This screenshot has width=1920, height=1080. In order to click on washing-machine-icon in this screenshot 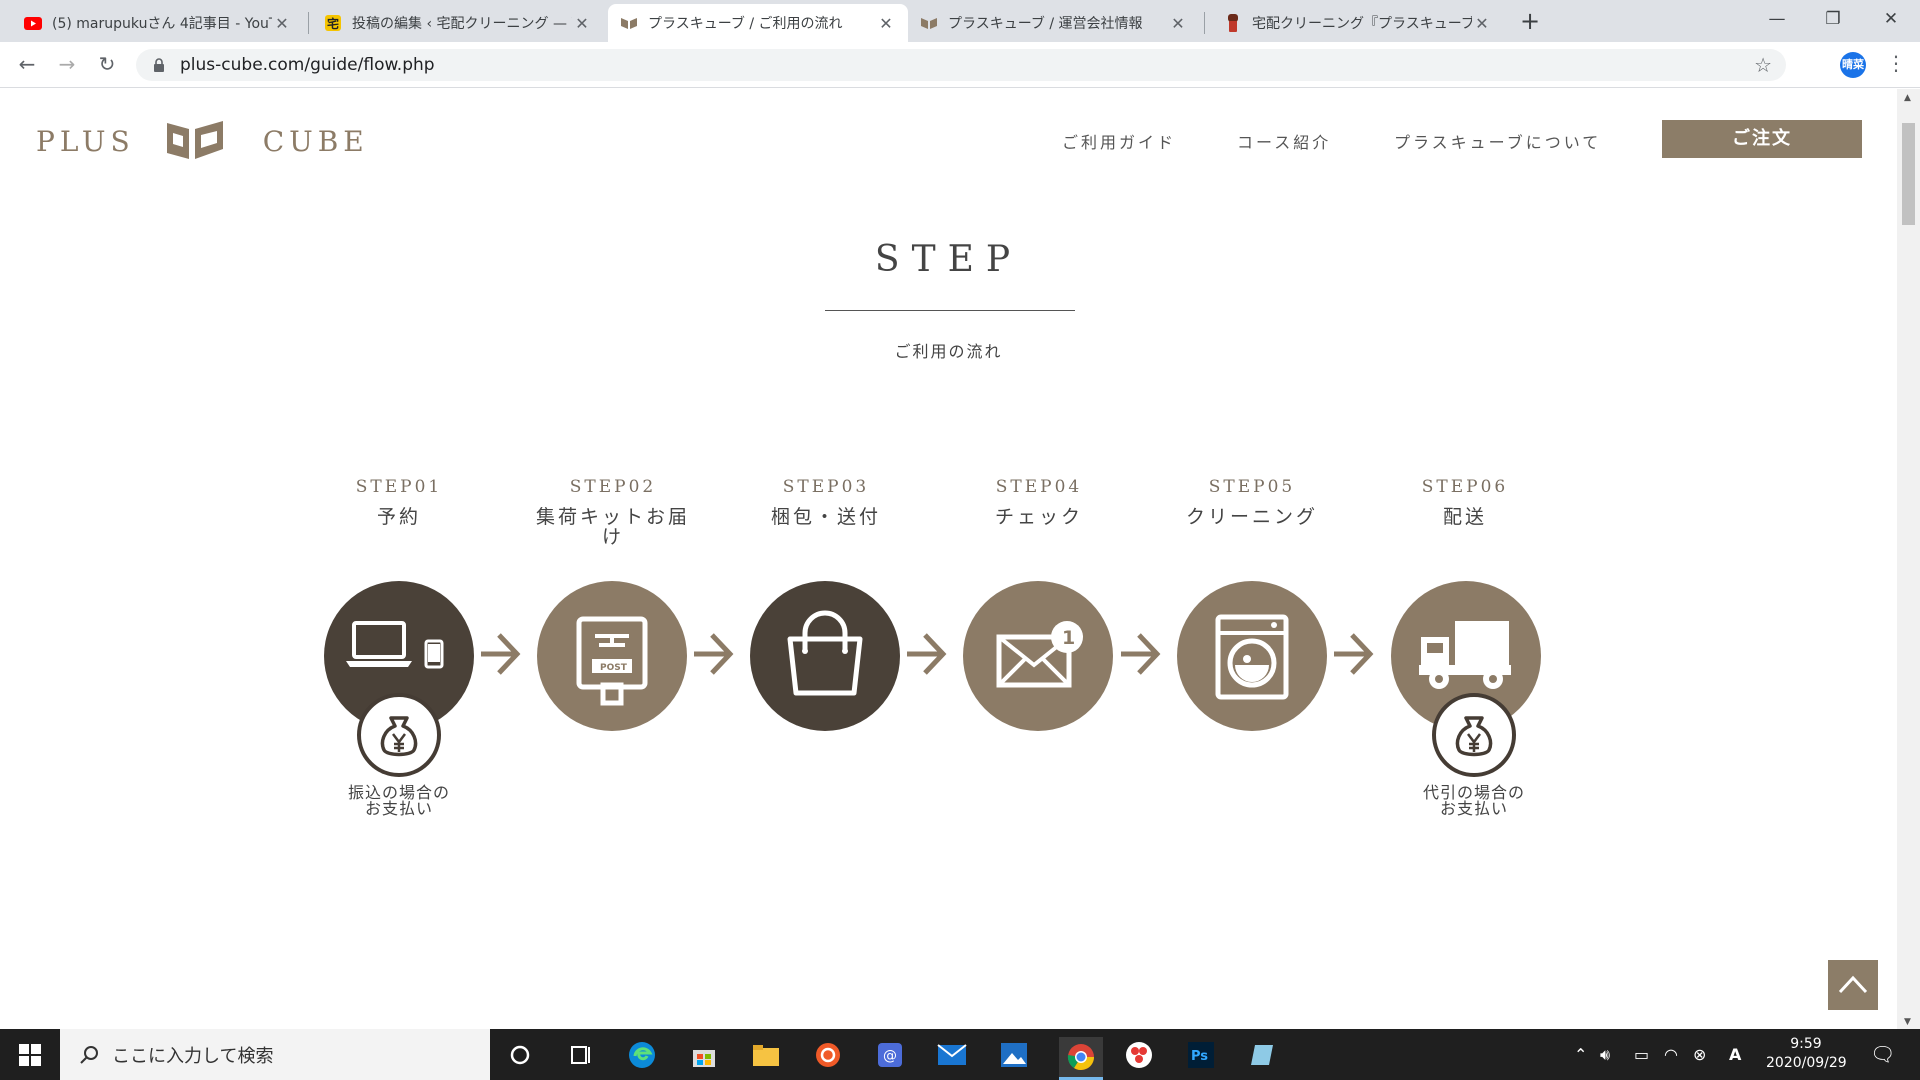, I will do `click(1252, 657)`.